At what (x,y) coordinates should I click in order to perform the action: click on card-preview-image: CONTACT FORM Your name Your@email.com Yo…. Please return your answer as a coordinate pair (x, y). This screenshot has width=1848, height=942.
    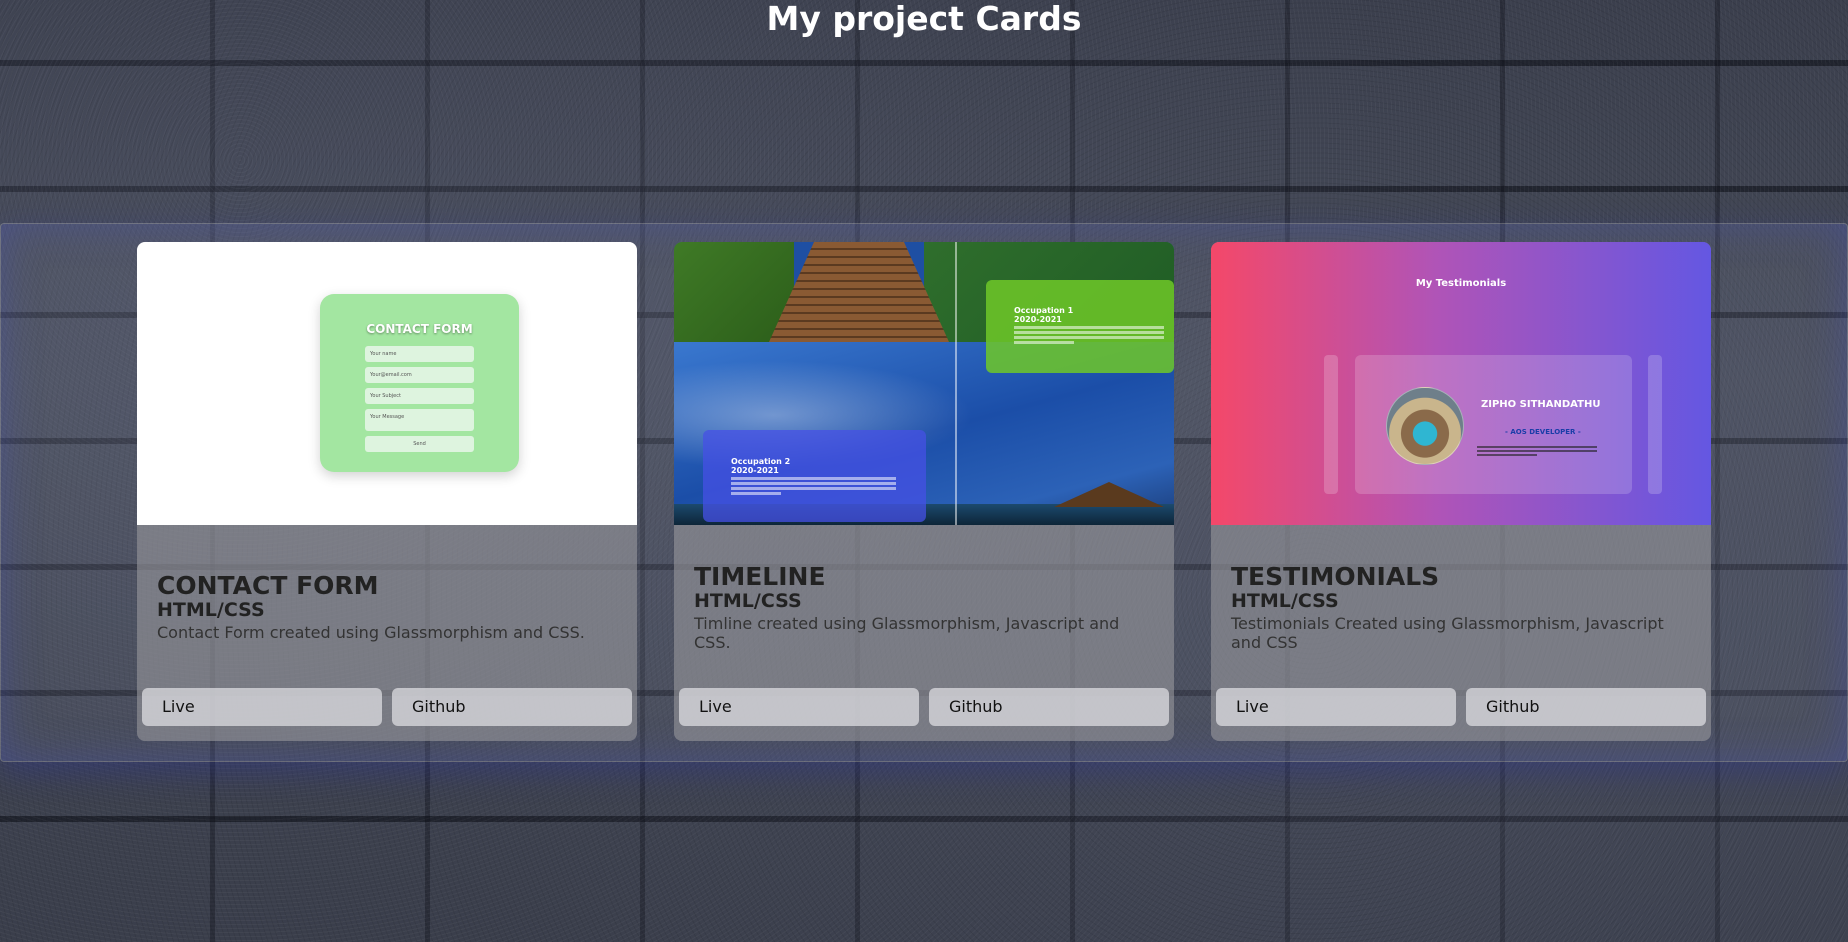
    Looking at the image, I should click on (387, 383).